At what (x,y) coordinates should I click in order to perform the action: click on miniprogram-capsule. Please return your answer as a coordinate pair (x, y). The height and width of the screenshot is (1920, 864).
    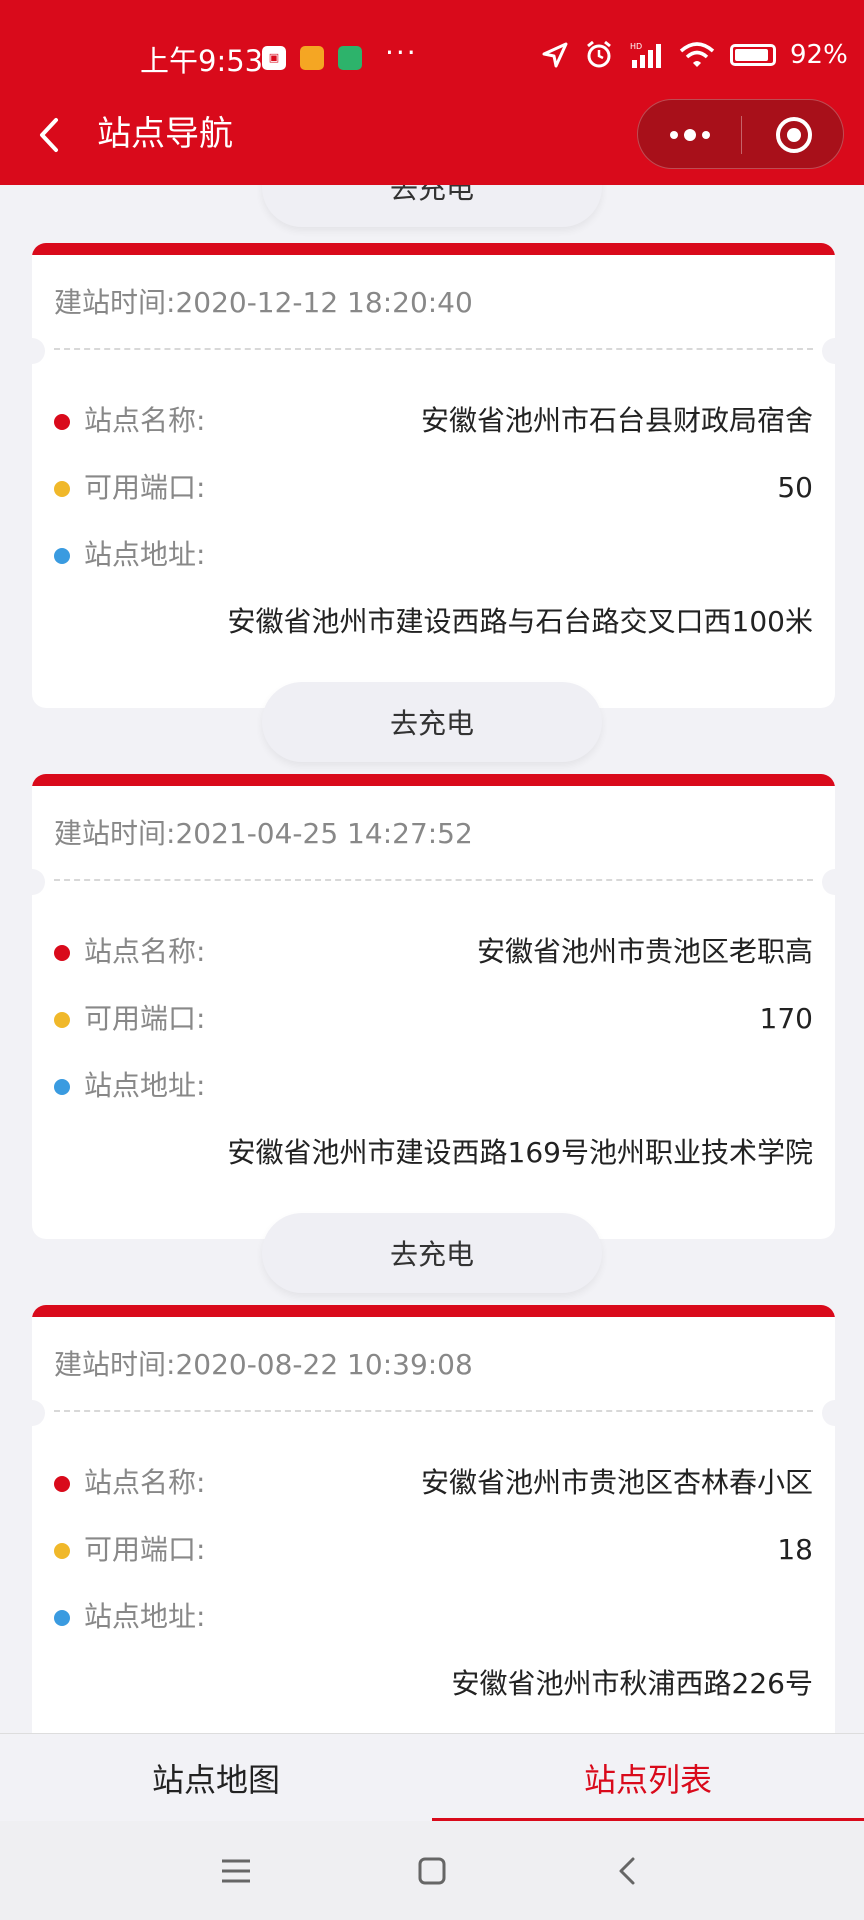
    Looking at the image, I should click on (740, 134).